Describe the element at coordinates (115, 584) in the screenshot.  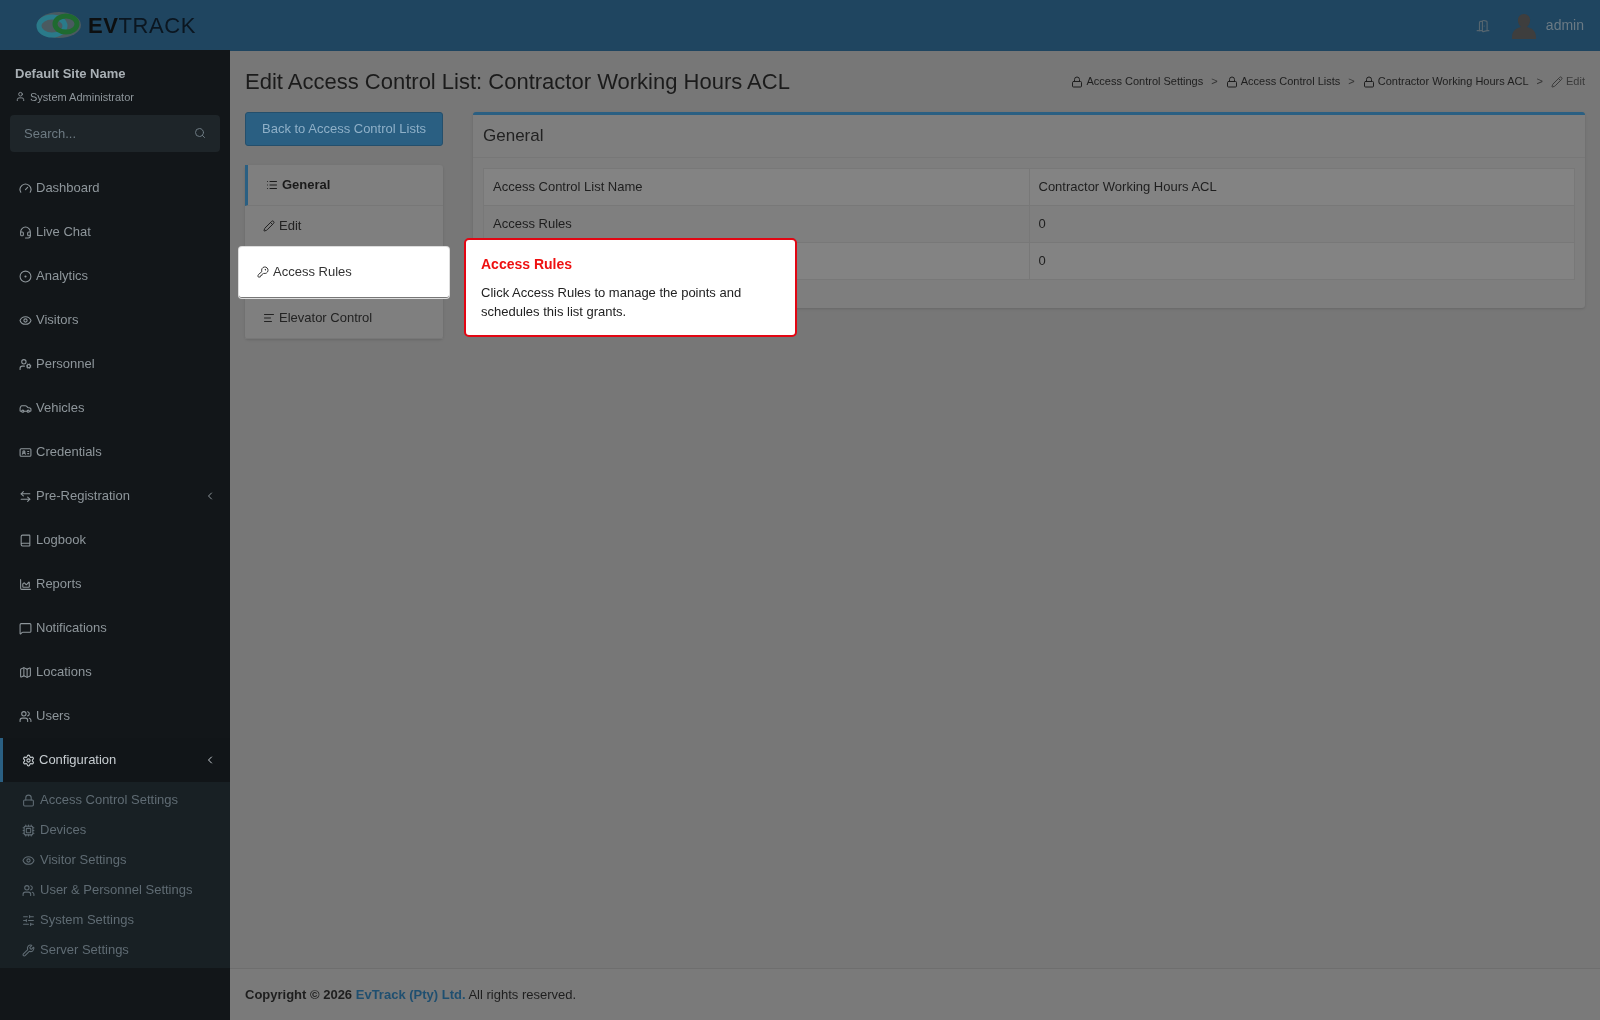
I see `sidebar-item: Reports` at that location.